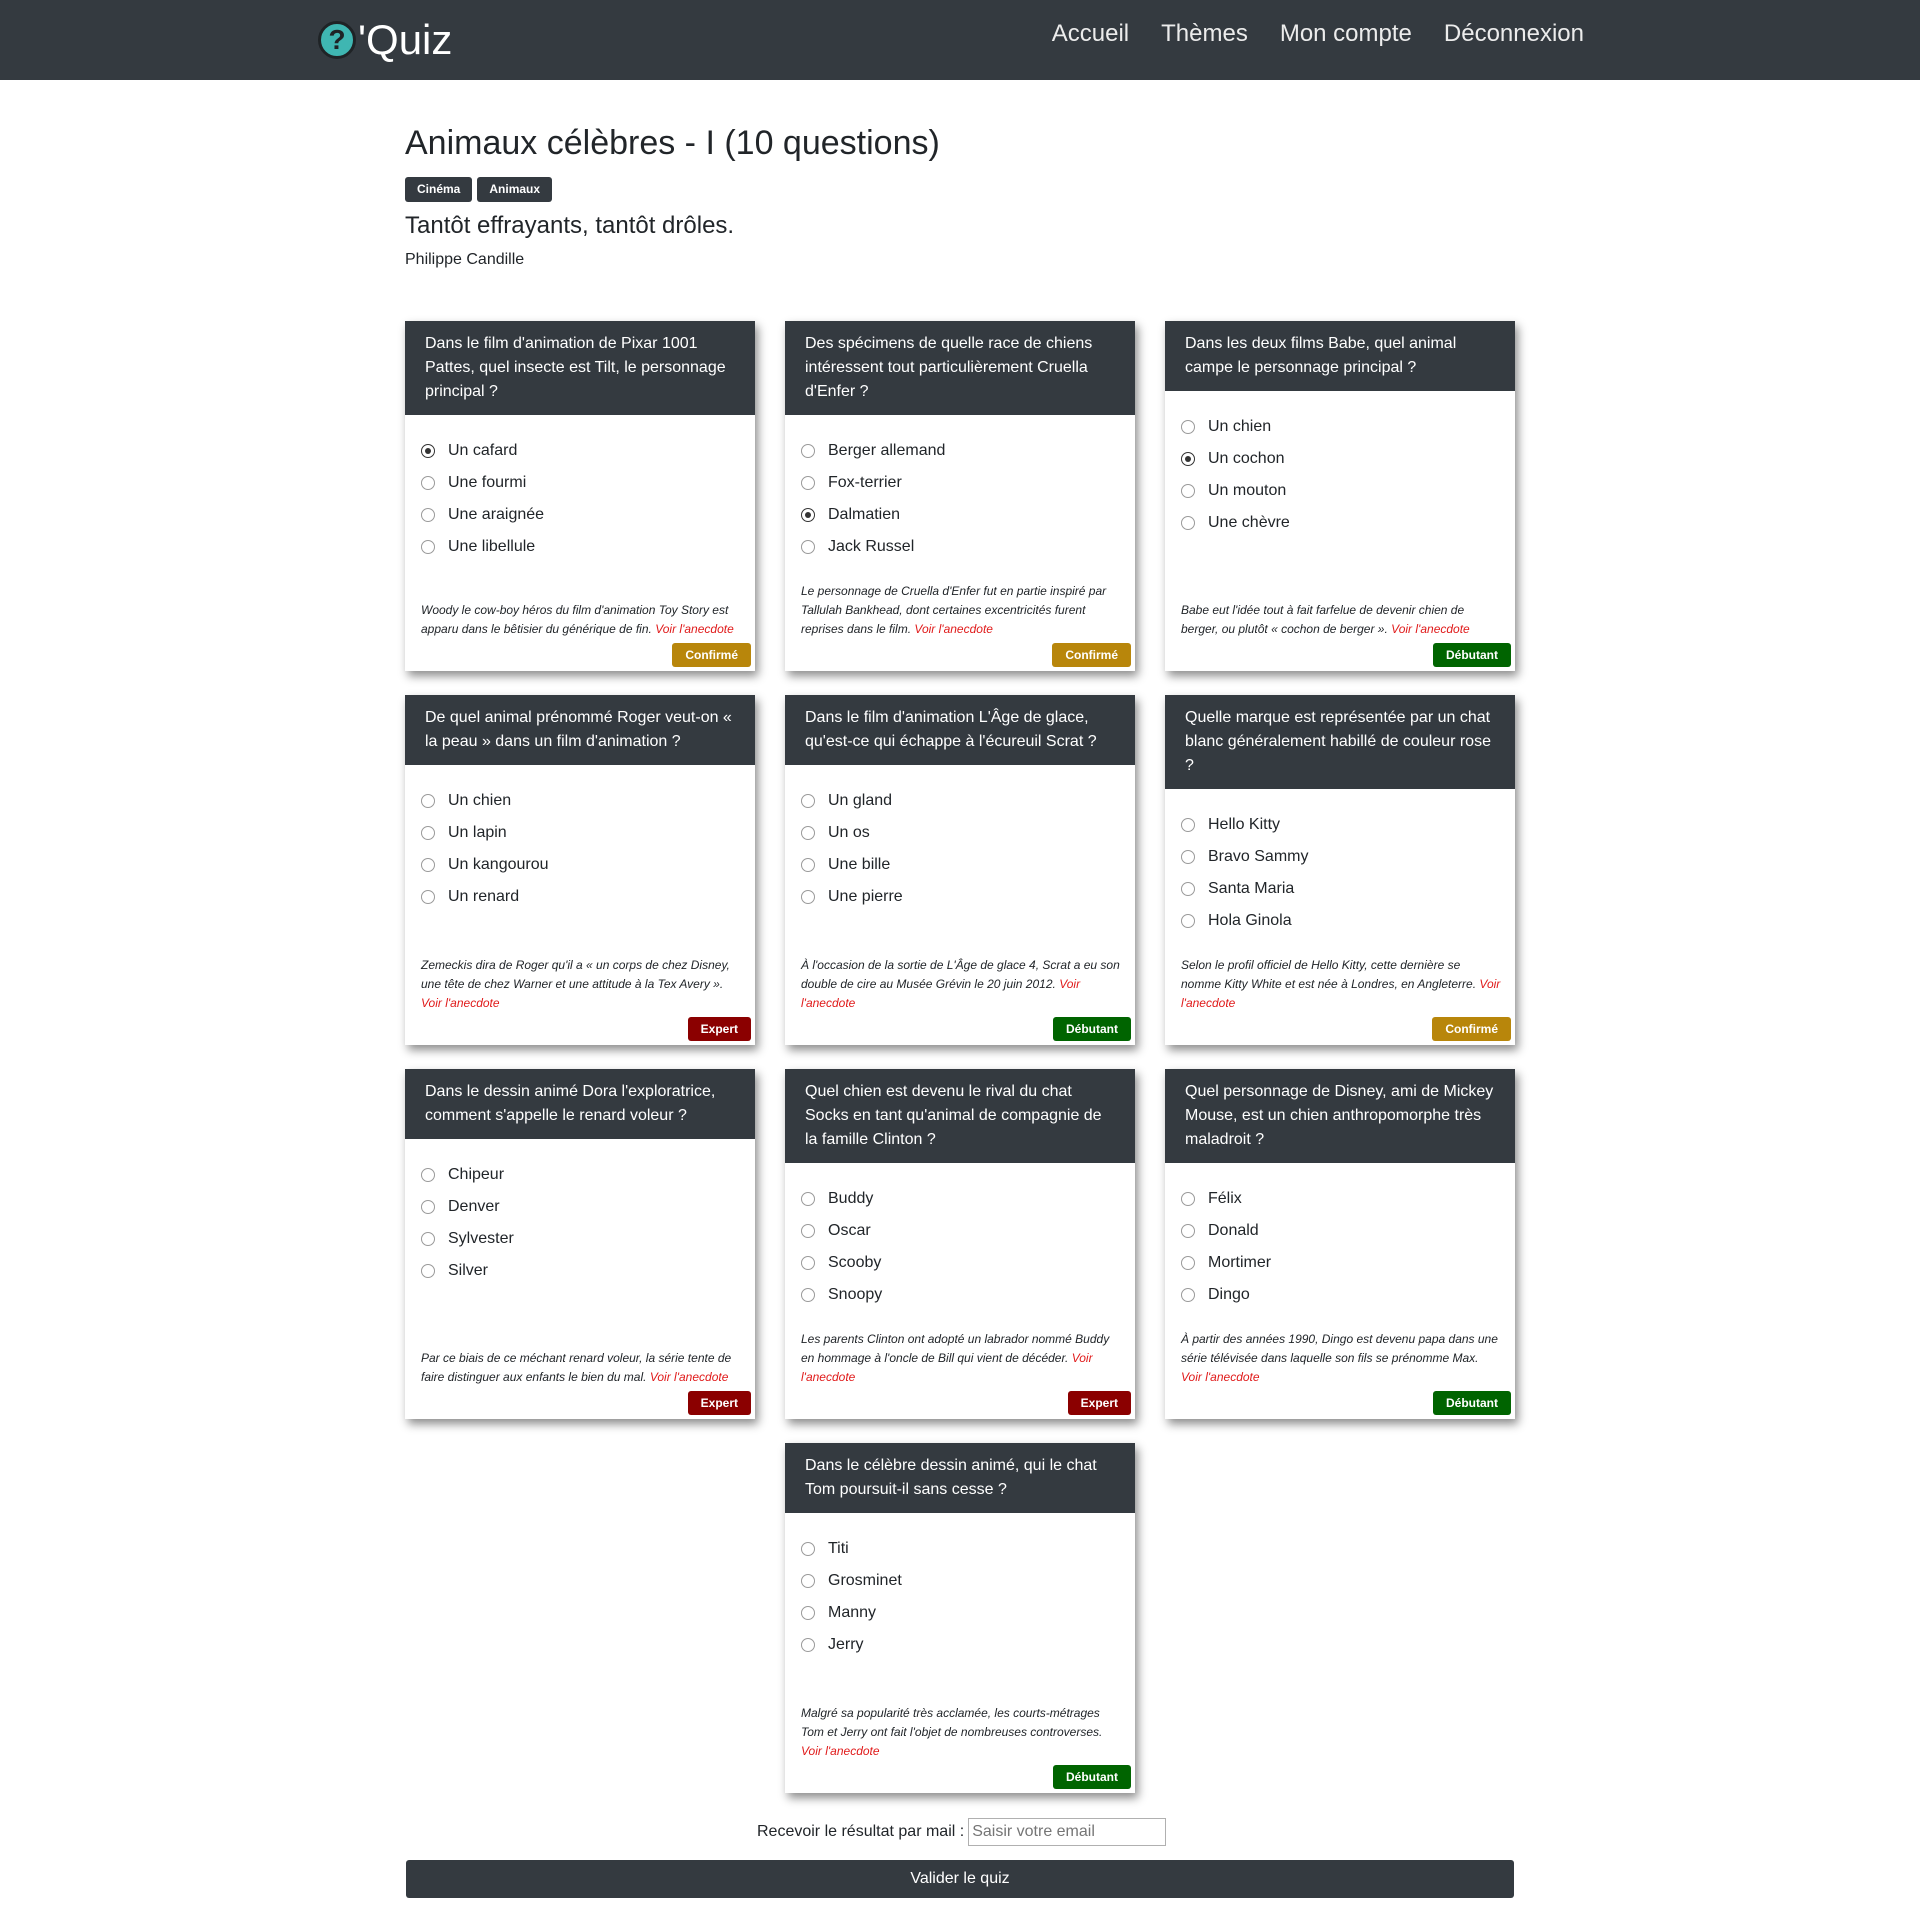 This screenshot has height=1922, width=1920. I want to click on answer-option: Un os, so click(960, 833).